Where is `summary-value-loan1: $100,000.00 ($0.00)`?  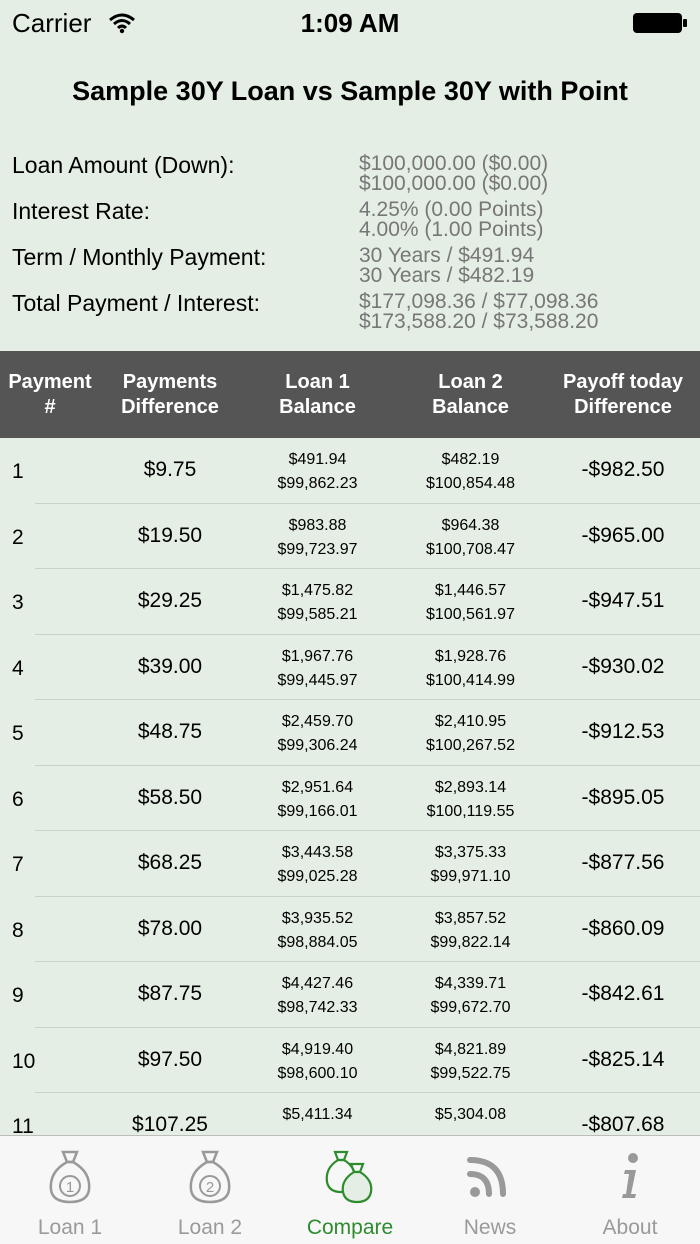 summary-value-loan1: $100,000.00 ($0.00) is located at coordinates (454, 163).